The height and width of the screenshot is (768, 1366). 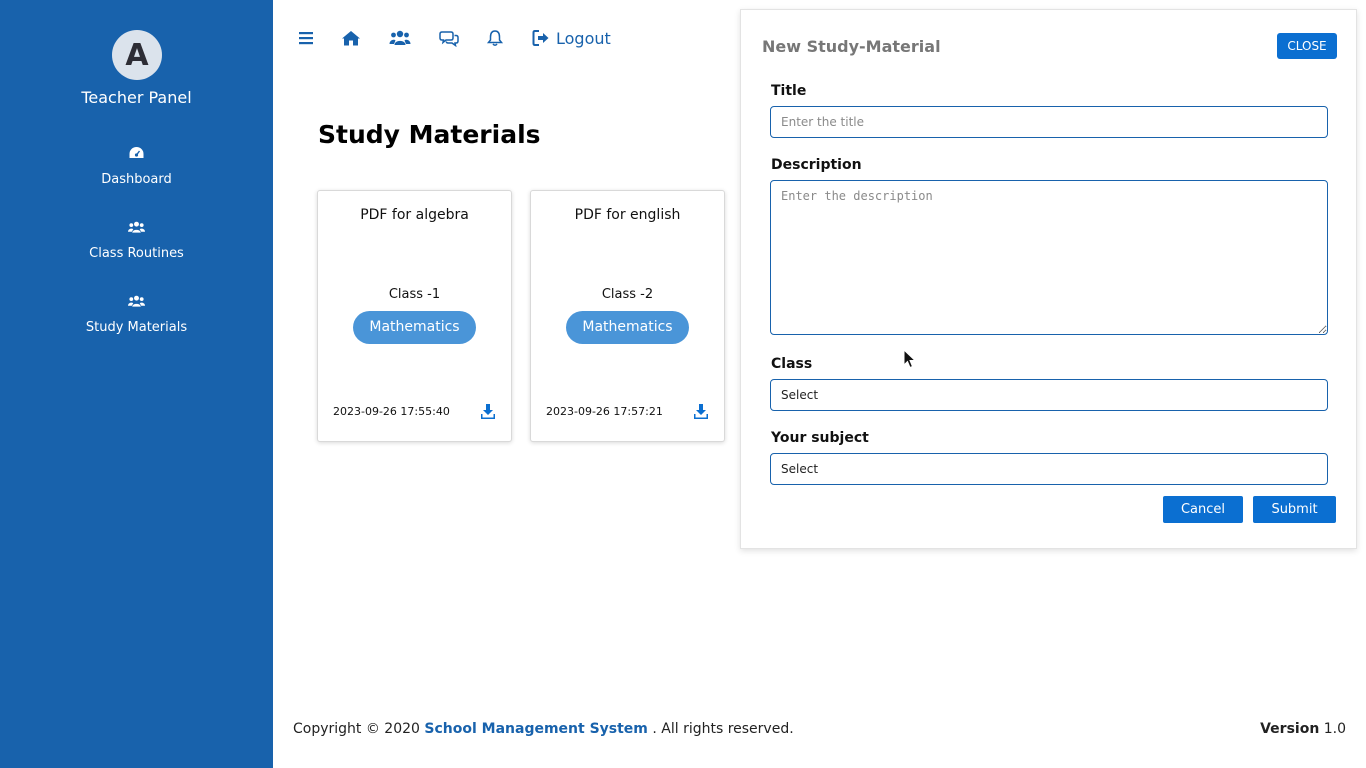 I want to click on sidebar-item-label: Class Routines, so click(x=136, y=253).